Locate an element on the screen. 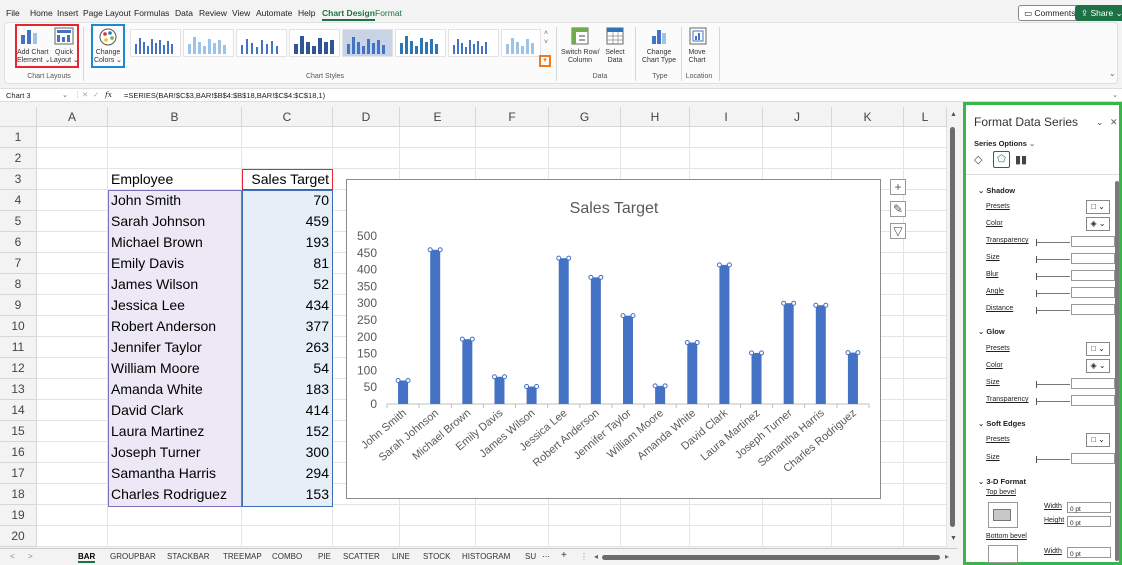  column-header: K is located at coordinates (868, 117).